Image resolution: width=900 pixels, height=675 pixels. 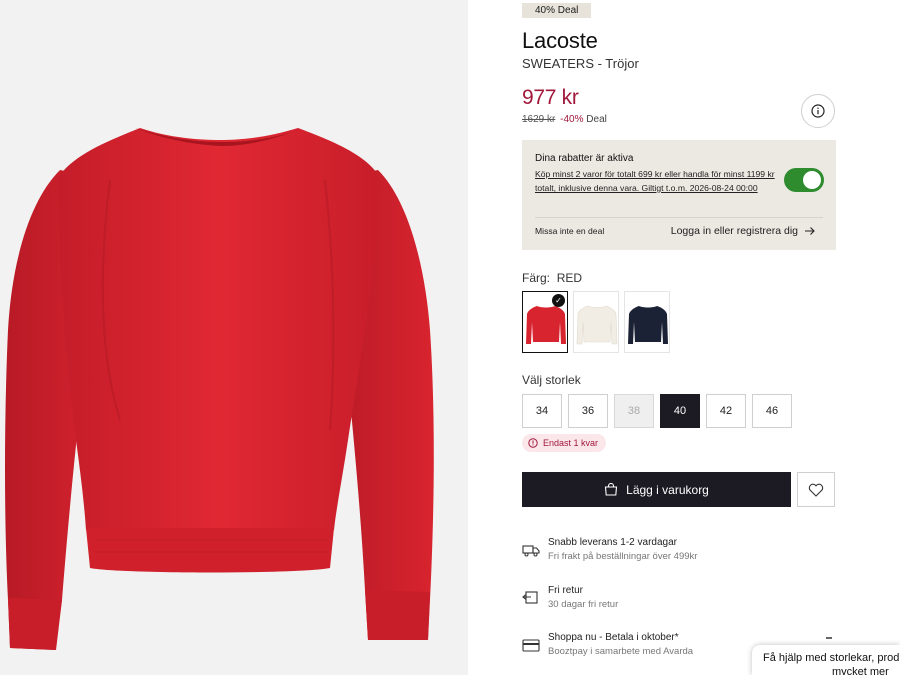 I want to click on arrow-right-icon, so click(x=810, y=231).